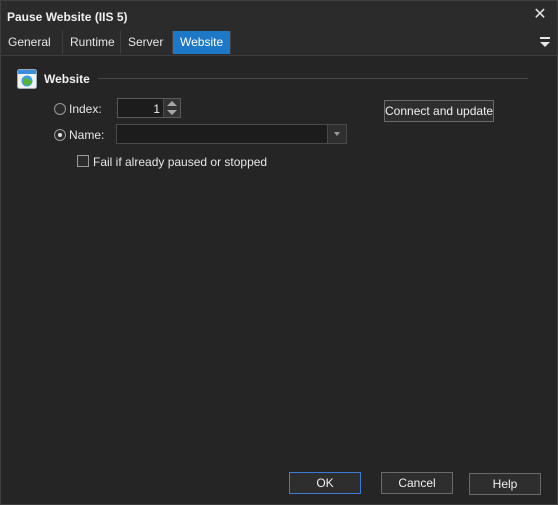 Image resolution: width=558 pixels, height=505 pixels. What do you see at coordinates (540, 15) in the screenshot?
I see `close-icon: ✕` at bounding box center [540, 15].